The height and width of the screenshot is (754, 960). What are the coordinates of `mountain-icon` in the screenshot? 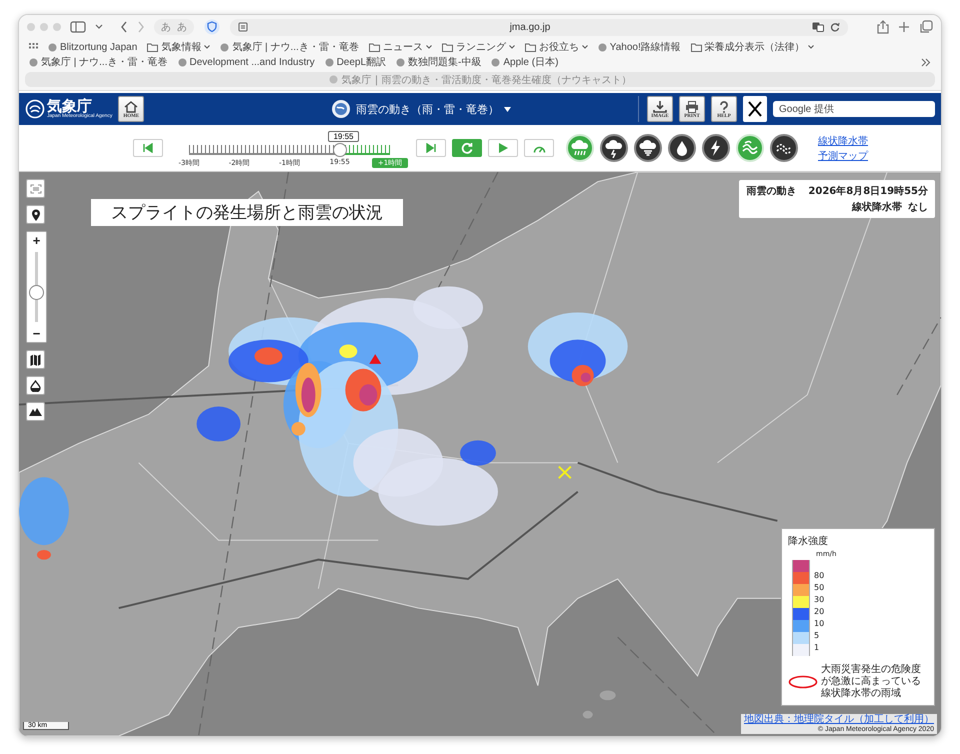 It's located at (35, 411).